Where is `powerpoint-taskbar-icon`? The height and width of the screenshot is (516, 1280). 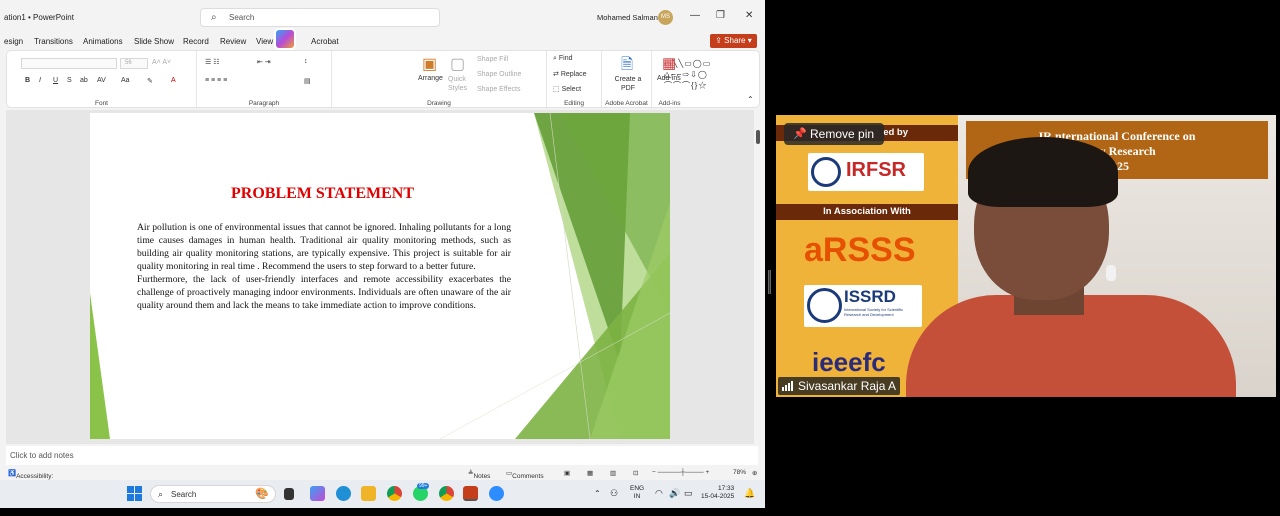
powerpoint-taskbar-icon is located at coordinates (470, 493).